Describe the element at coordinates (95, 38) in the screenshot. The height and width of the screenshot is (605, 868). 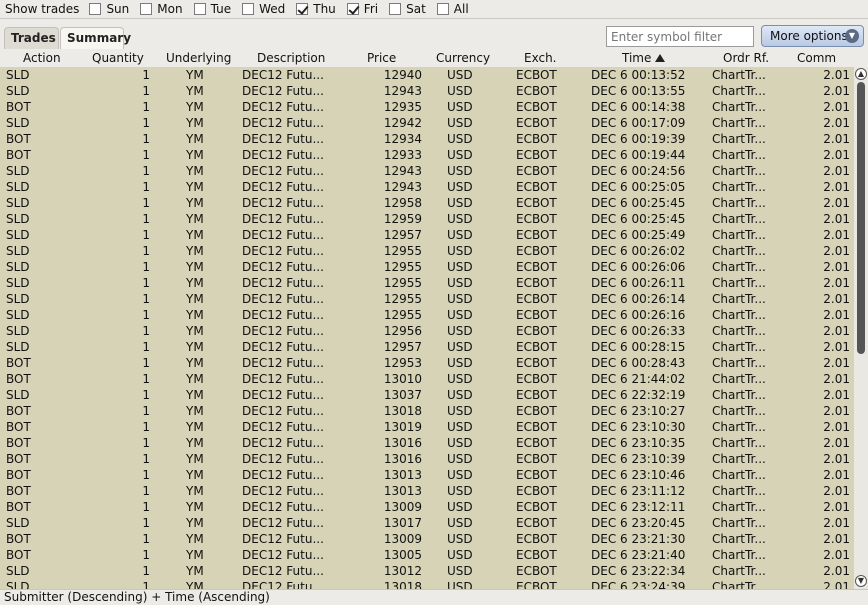
I see `tab-summary: Summary` at that location.